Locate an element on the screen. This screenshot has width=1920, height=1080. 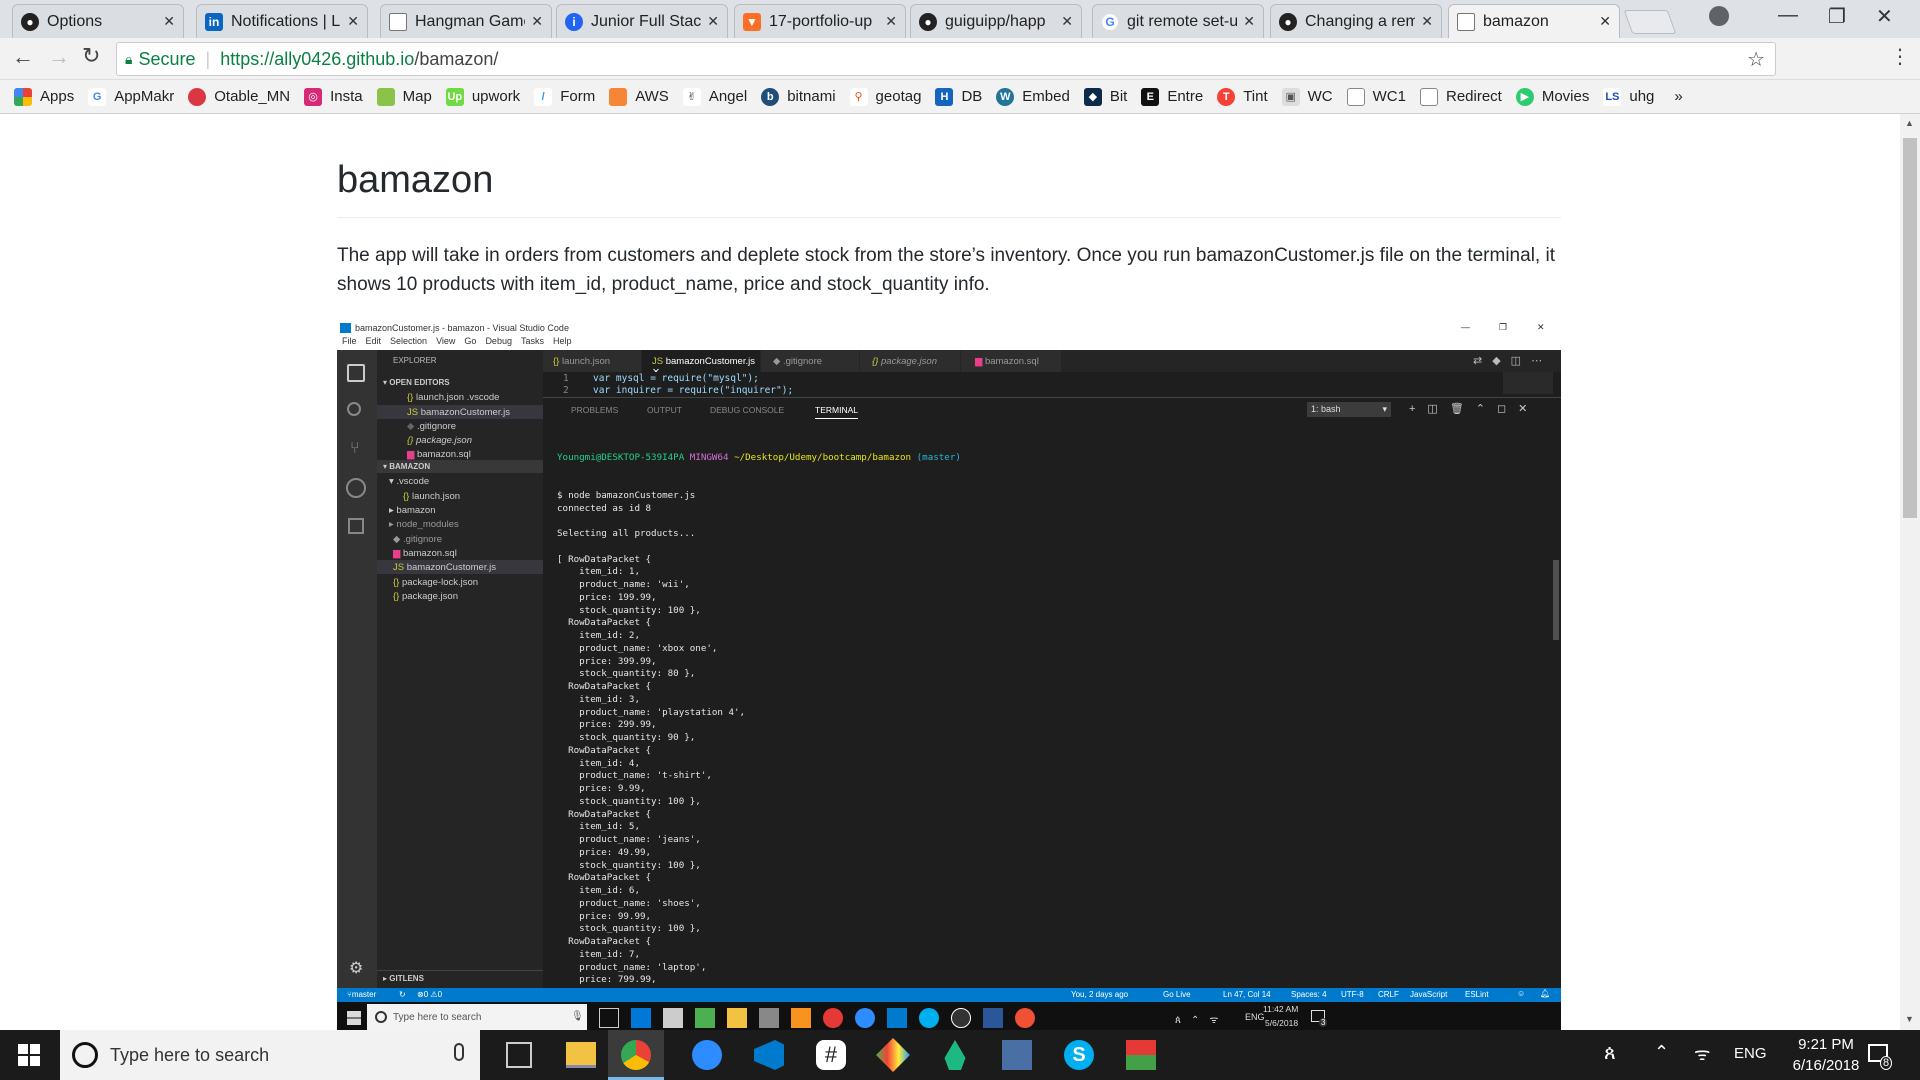
bookmark-entre: E Entre is located at coordinates (1172, 96).